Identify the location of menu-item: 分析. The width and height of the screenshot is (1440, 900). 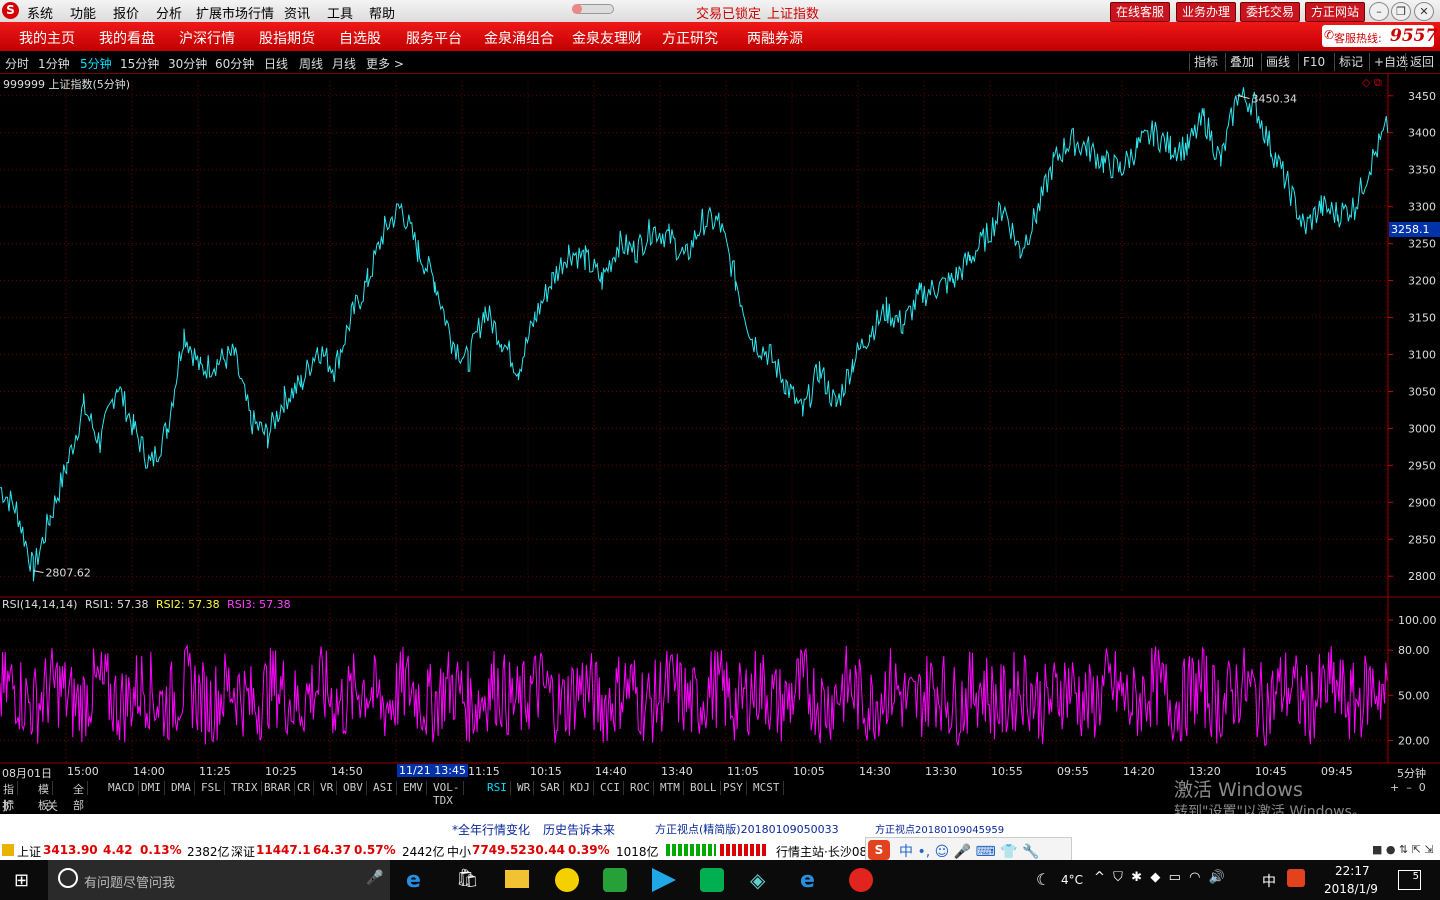
(169, 12).